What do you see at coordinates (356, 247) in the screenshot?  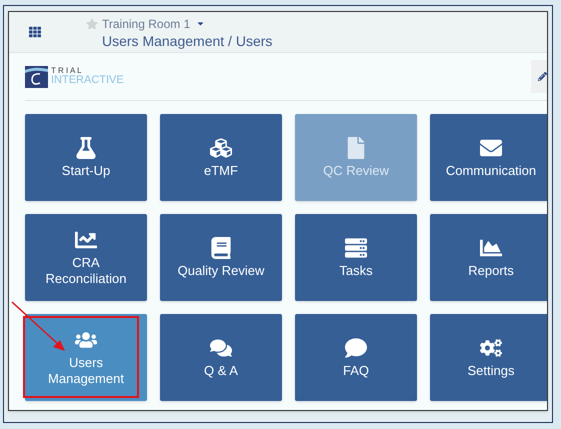 I see `stacked-bars-icon` at bounding box center [356, 247].